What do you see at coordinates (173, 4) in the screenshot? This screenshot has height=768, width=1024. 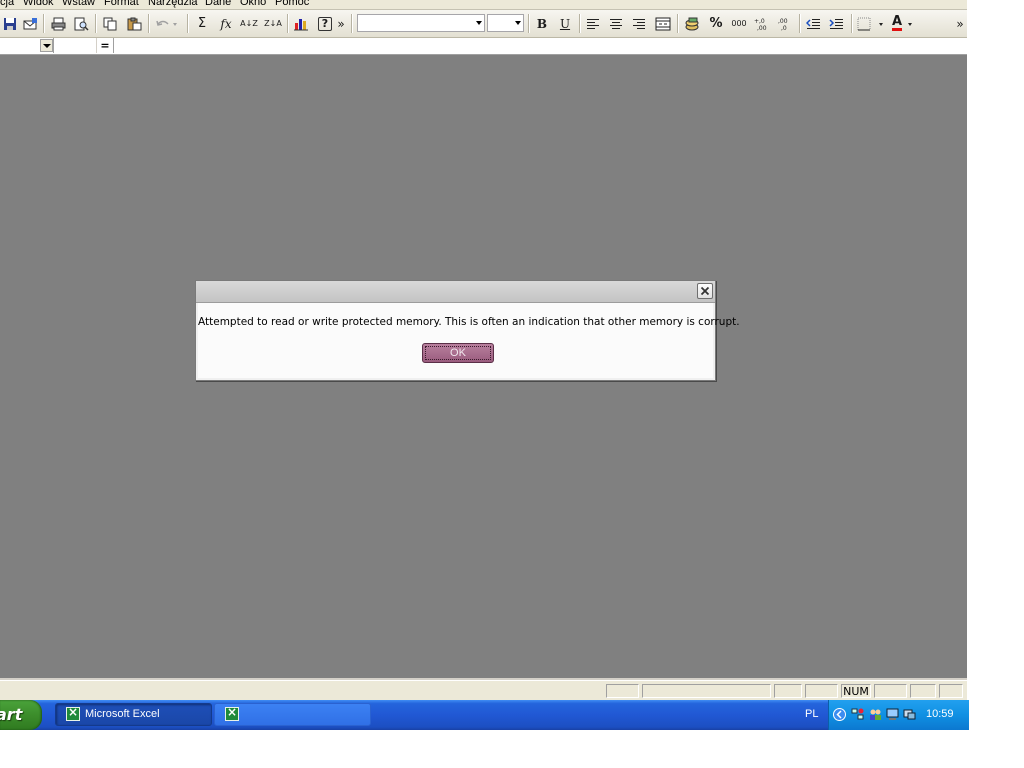 I see `menu-tools: Narzędzia` at bounding box center [173, 4].